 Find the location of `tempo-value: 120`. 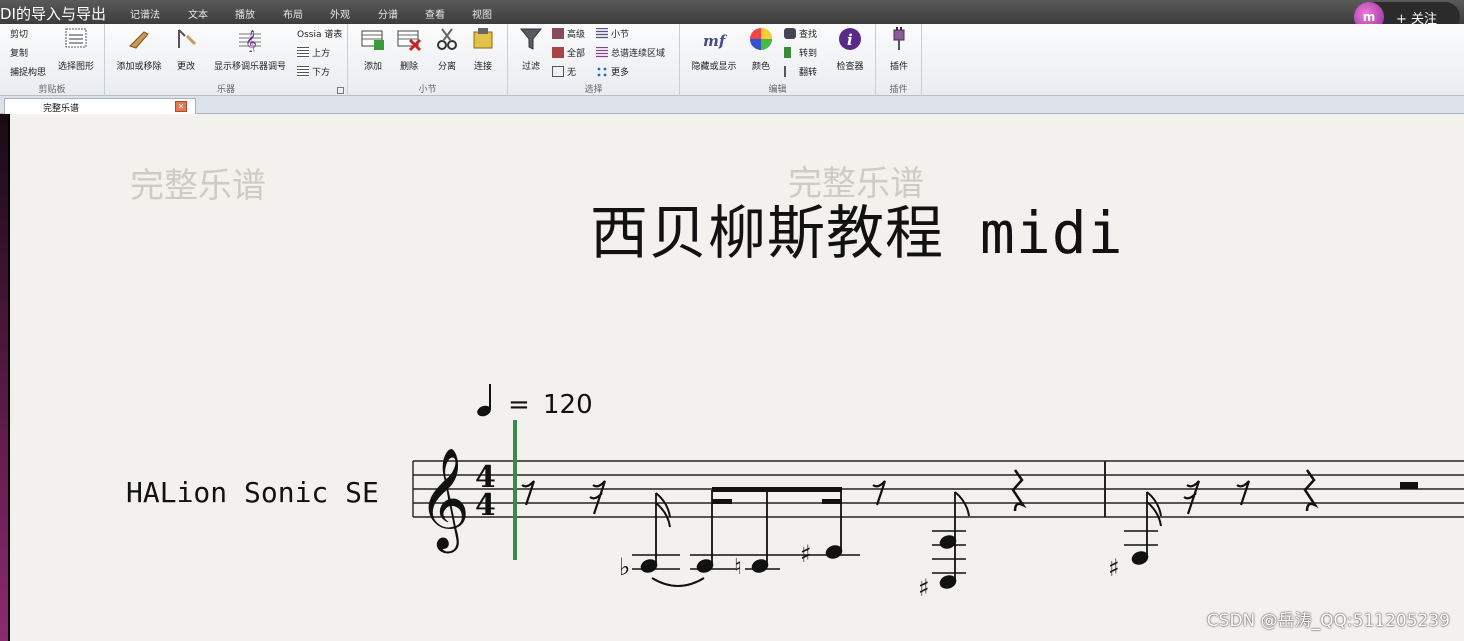

tempo-value: 120 is located at coordinates (568, 405).